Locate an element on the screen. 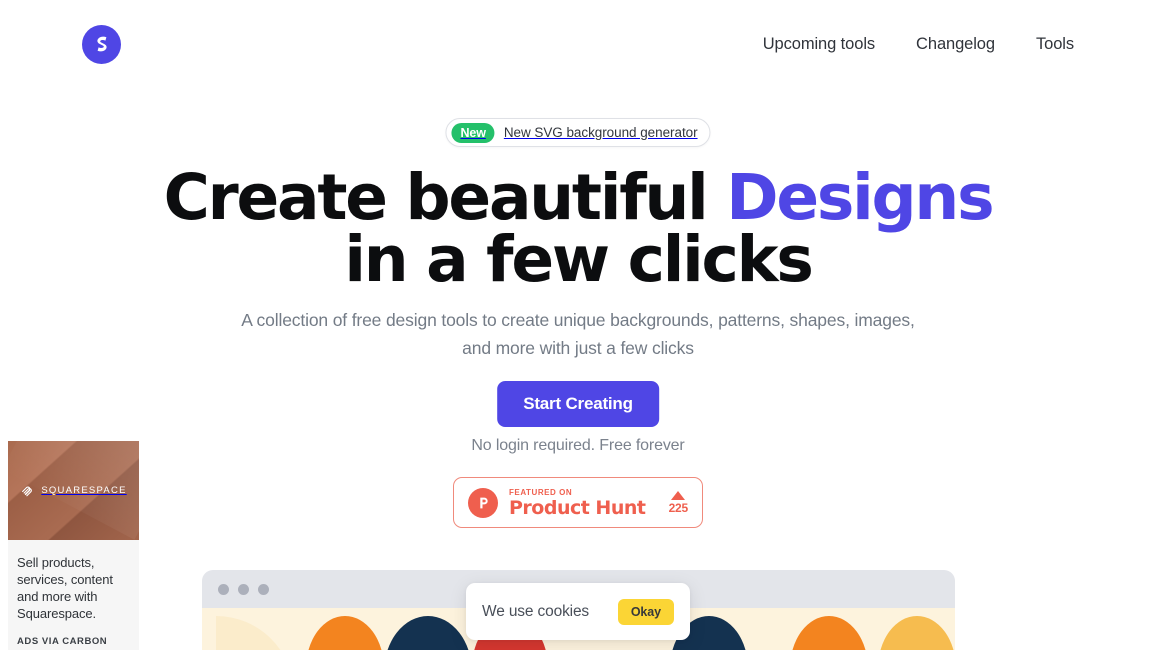 The image size is (1156, 650). browser-dot-close is located at coordinates (223, 589).